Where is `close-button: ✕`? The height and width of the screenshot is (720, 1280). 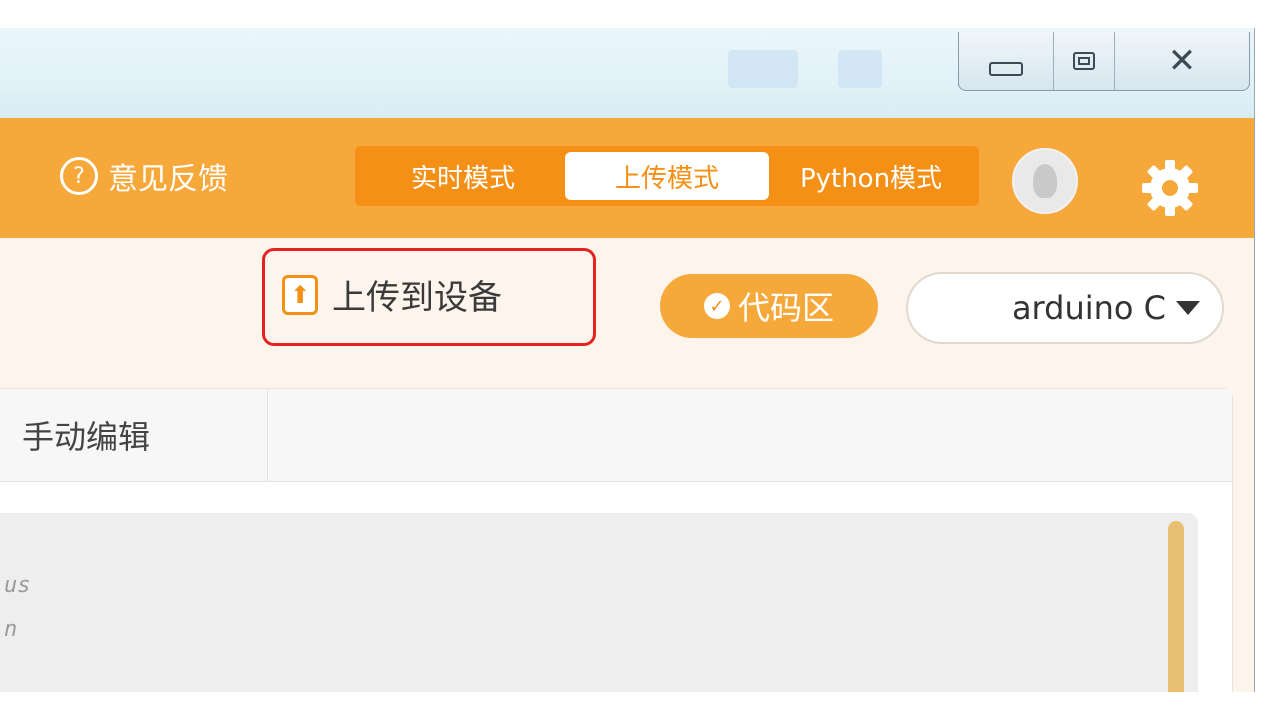
close-button: ✕ is located at coordinates (1181, 61).